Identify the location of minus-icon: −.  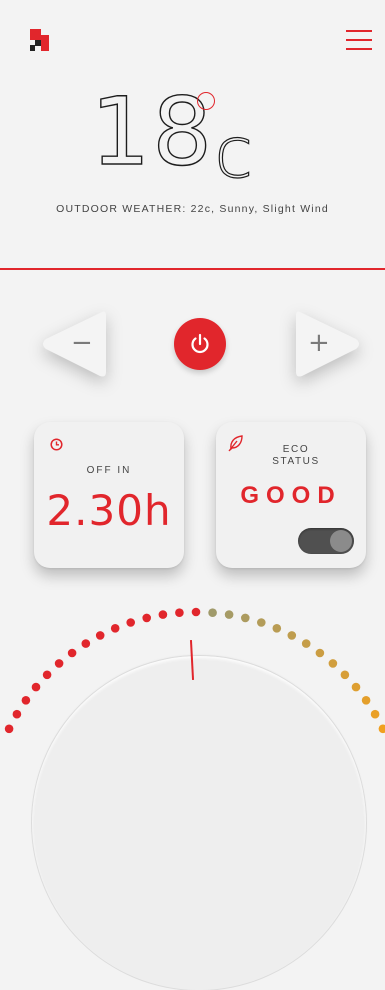
(82, 343).